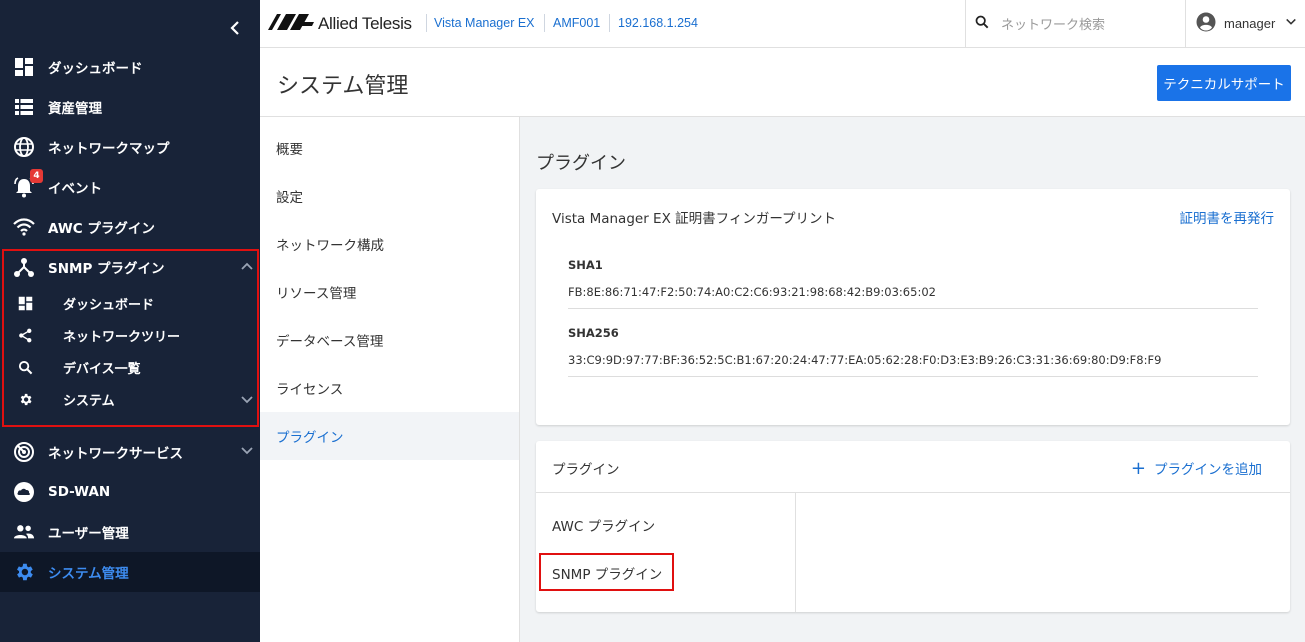 The width and height of the screenshot is (1305, 642). I want to click on subnav-item-resource-management: リソース管理, so click(389, 292).